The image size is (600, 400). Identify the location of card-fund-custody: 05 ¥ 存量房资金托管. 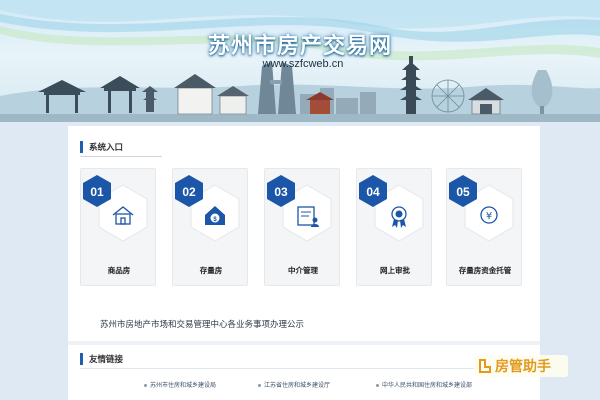
(484, 227).